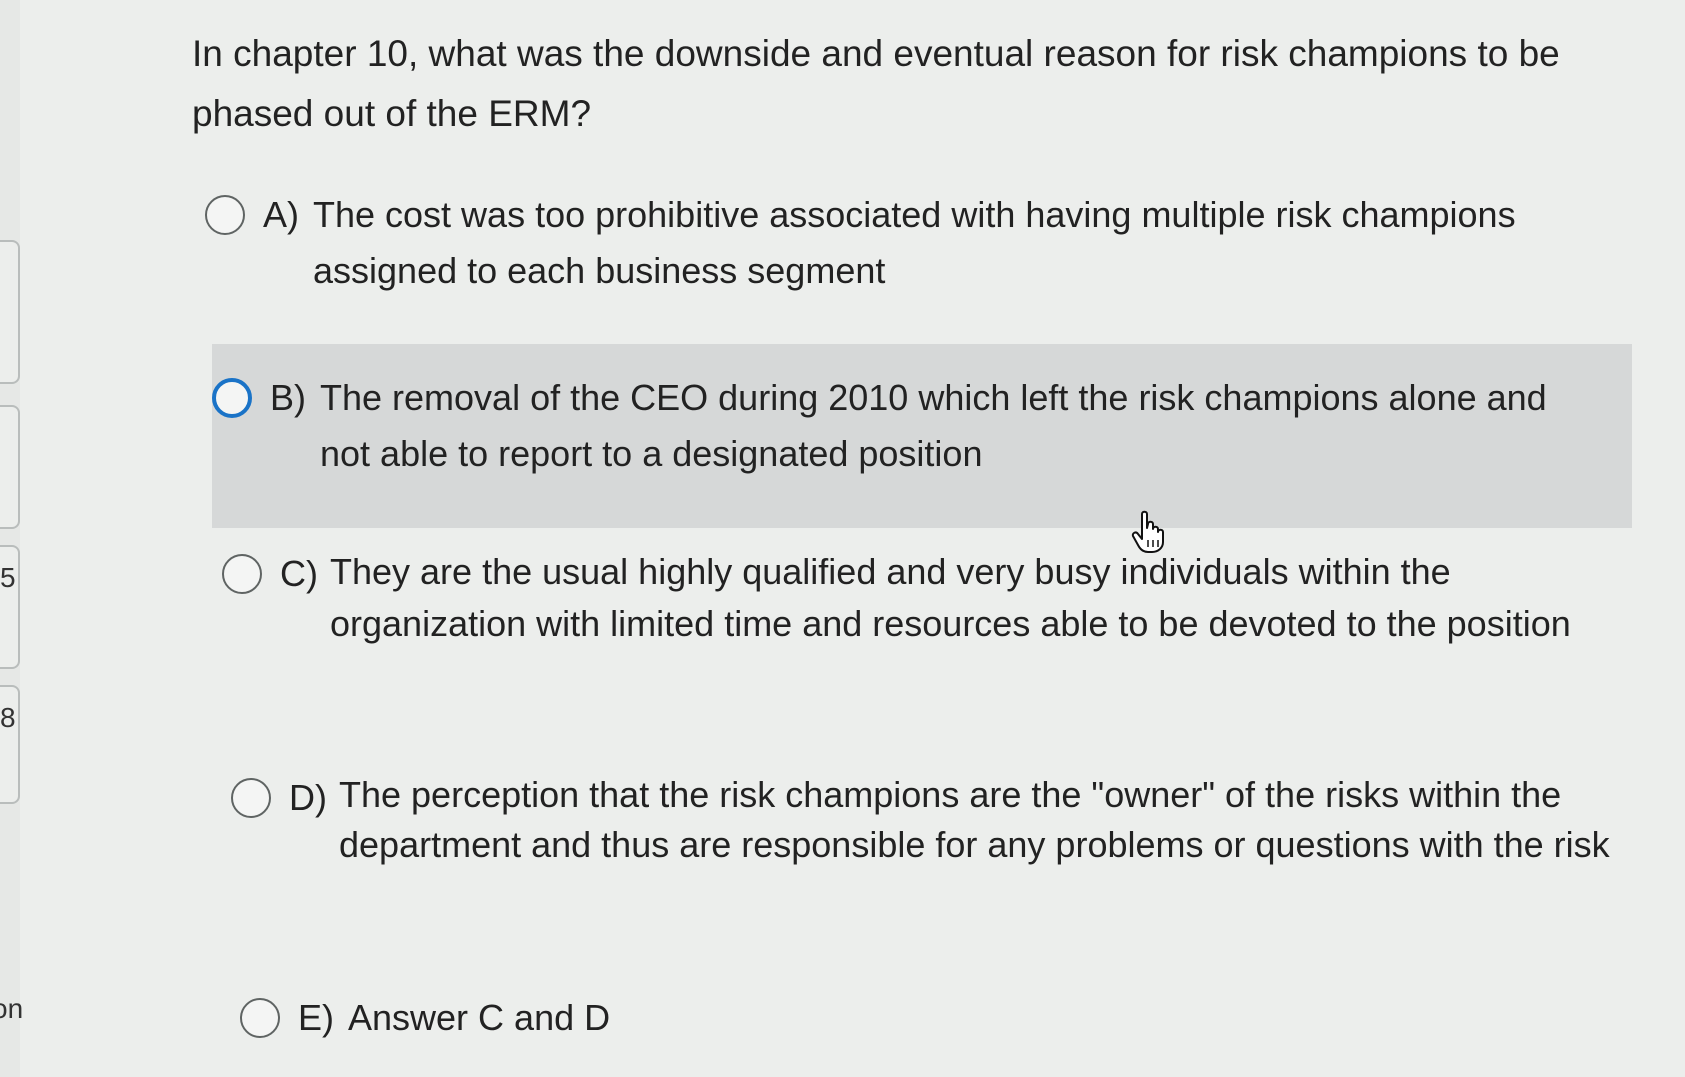  Describe the element at coordinates (281, 214) in the screenshot. I see `option-letter: A)` at that location.